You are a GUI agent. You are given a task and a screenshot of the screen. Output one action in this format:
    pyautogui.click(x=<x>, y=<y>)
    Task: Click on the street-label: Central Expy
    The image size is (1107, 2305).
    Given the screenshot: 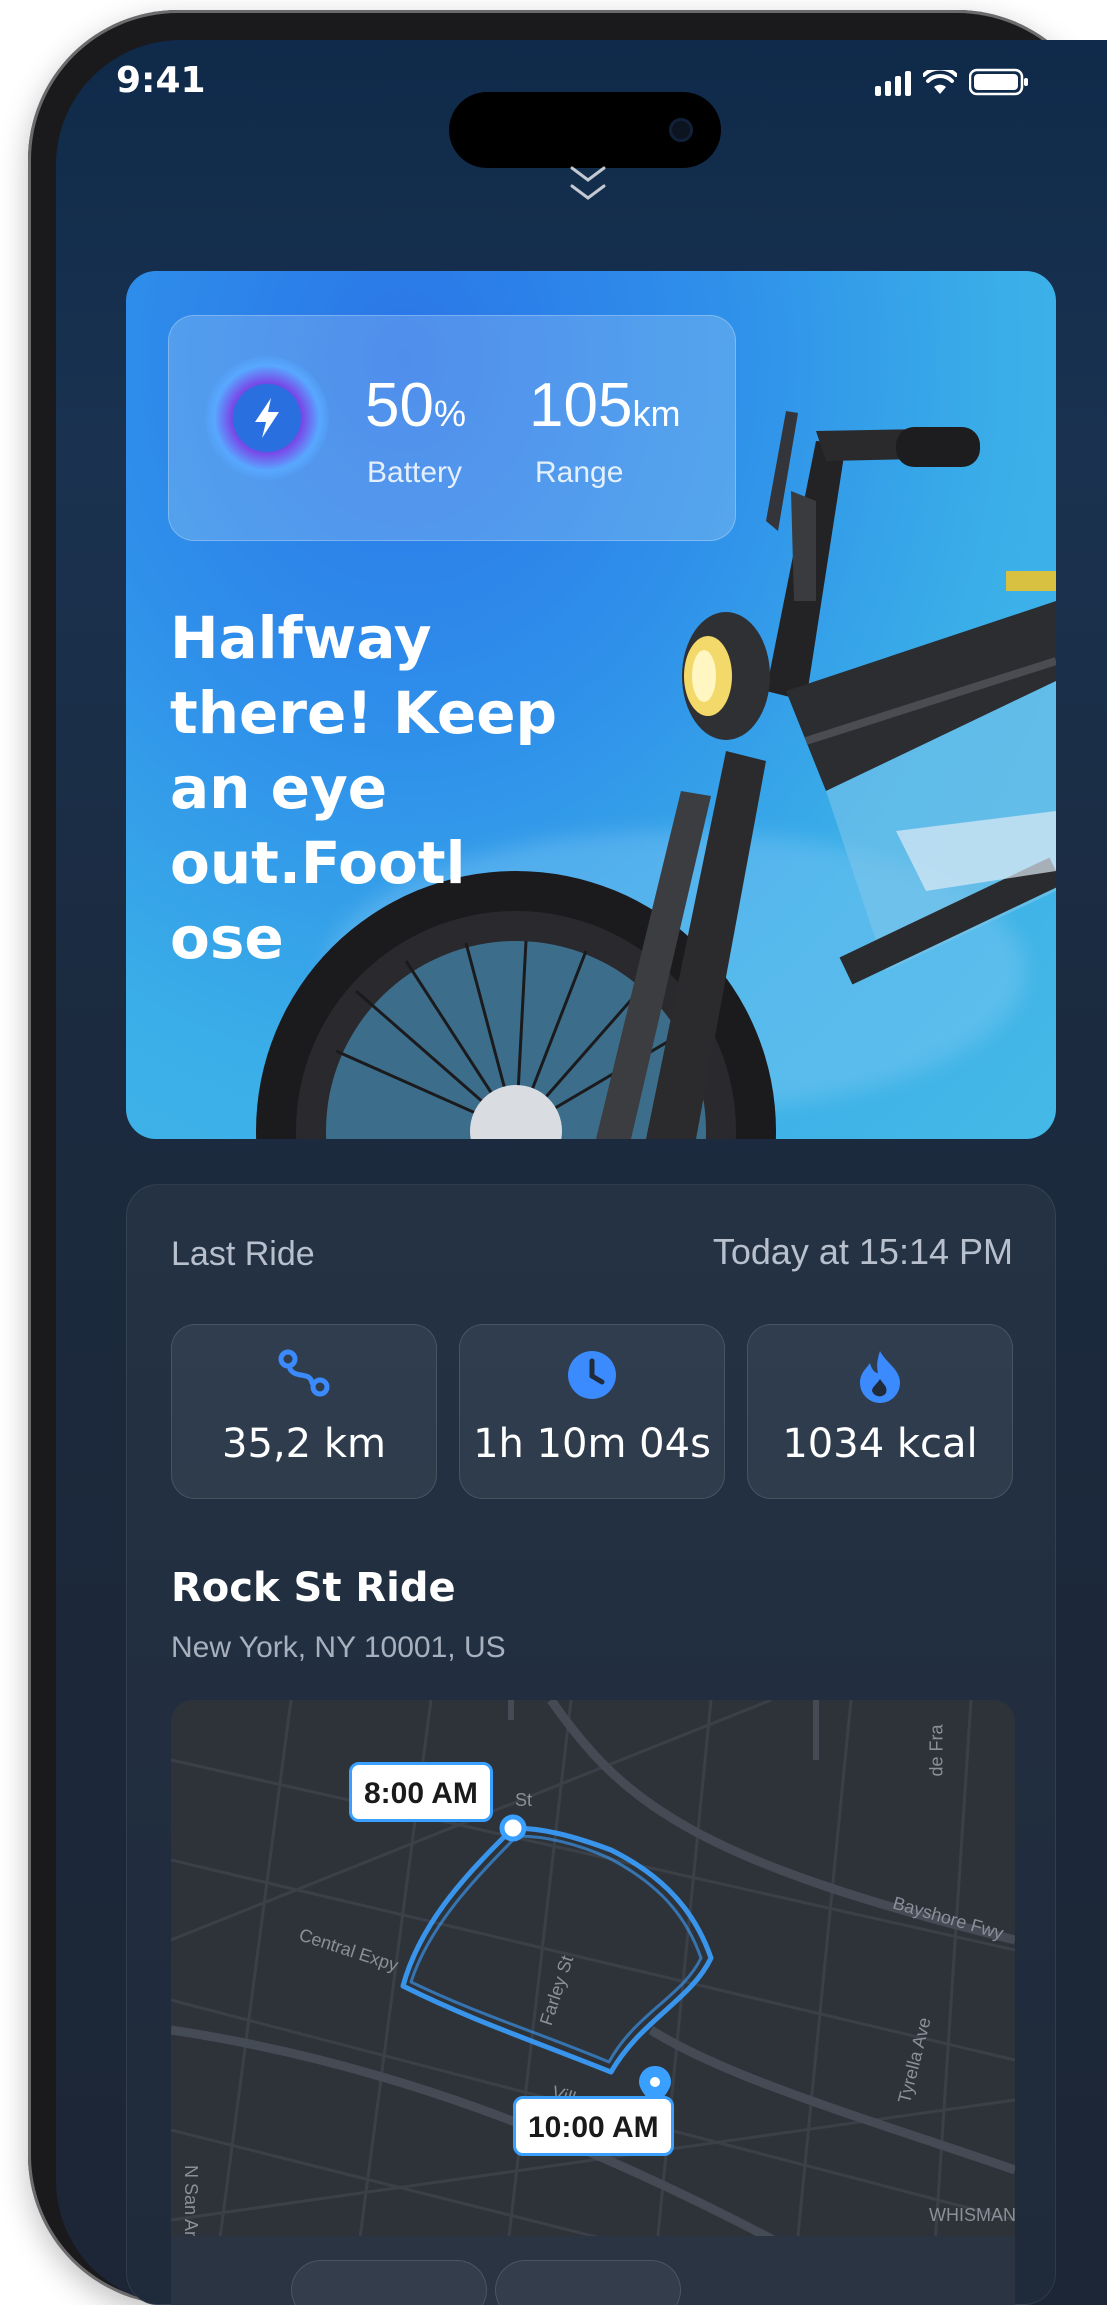 What is the action you would take?
    pyautogui.click(x=348, y=1950)
    